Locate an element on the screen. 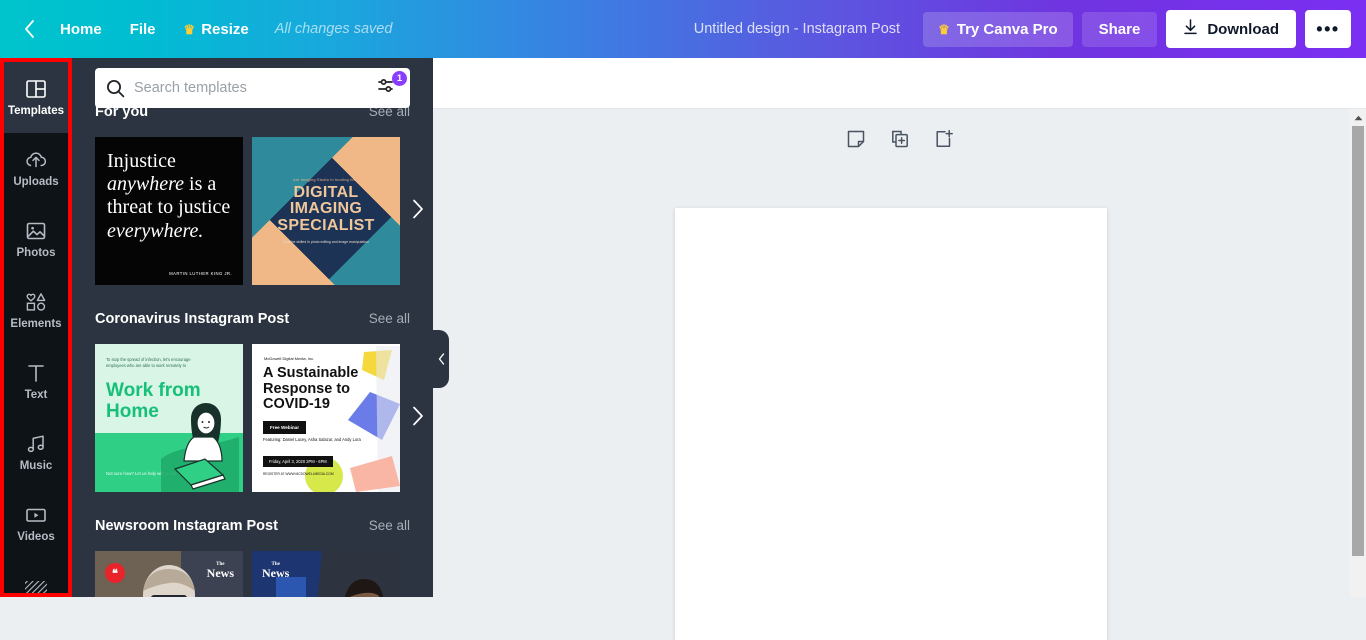 The image size is (1366, 640). save-status-text: All changes saved is located at coordinates (333, 29).